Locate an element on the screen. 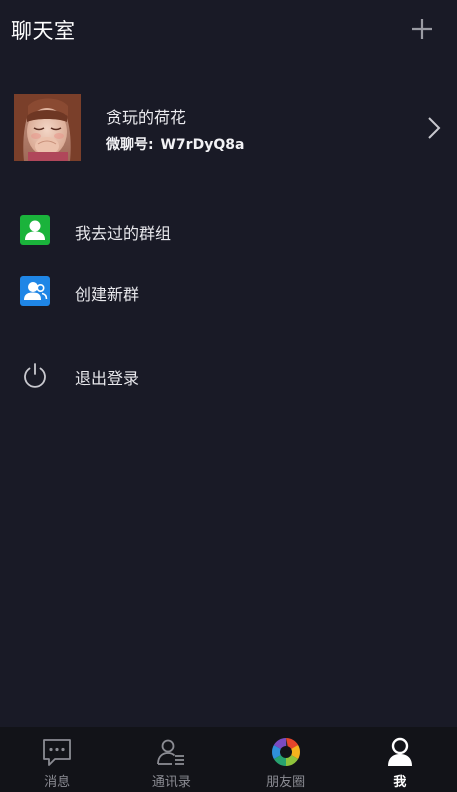 This screenshot has height=792, width=457. tab-label: 通讯录 is located at coordinates (171, 782).